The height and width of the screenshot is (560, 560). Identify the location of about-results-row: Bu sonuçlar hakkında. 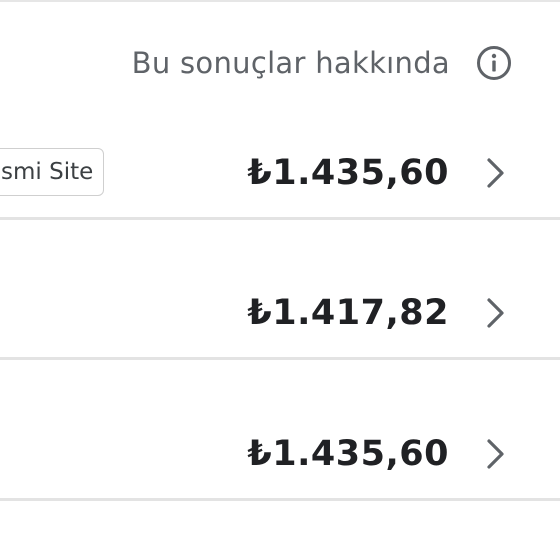
(322, 63).